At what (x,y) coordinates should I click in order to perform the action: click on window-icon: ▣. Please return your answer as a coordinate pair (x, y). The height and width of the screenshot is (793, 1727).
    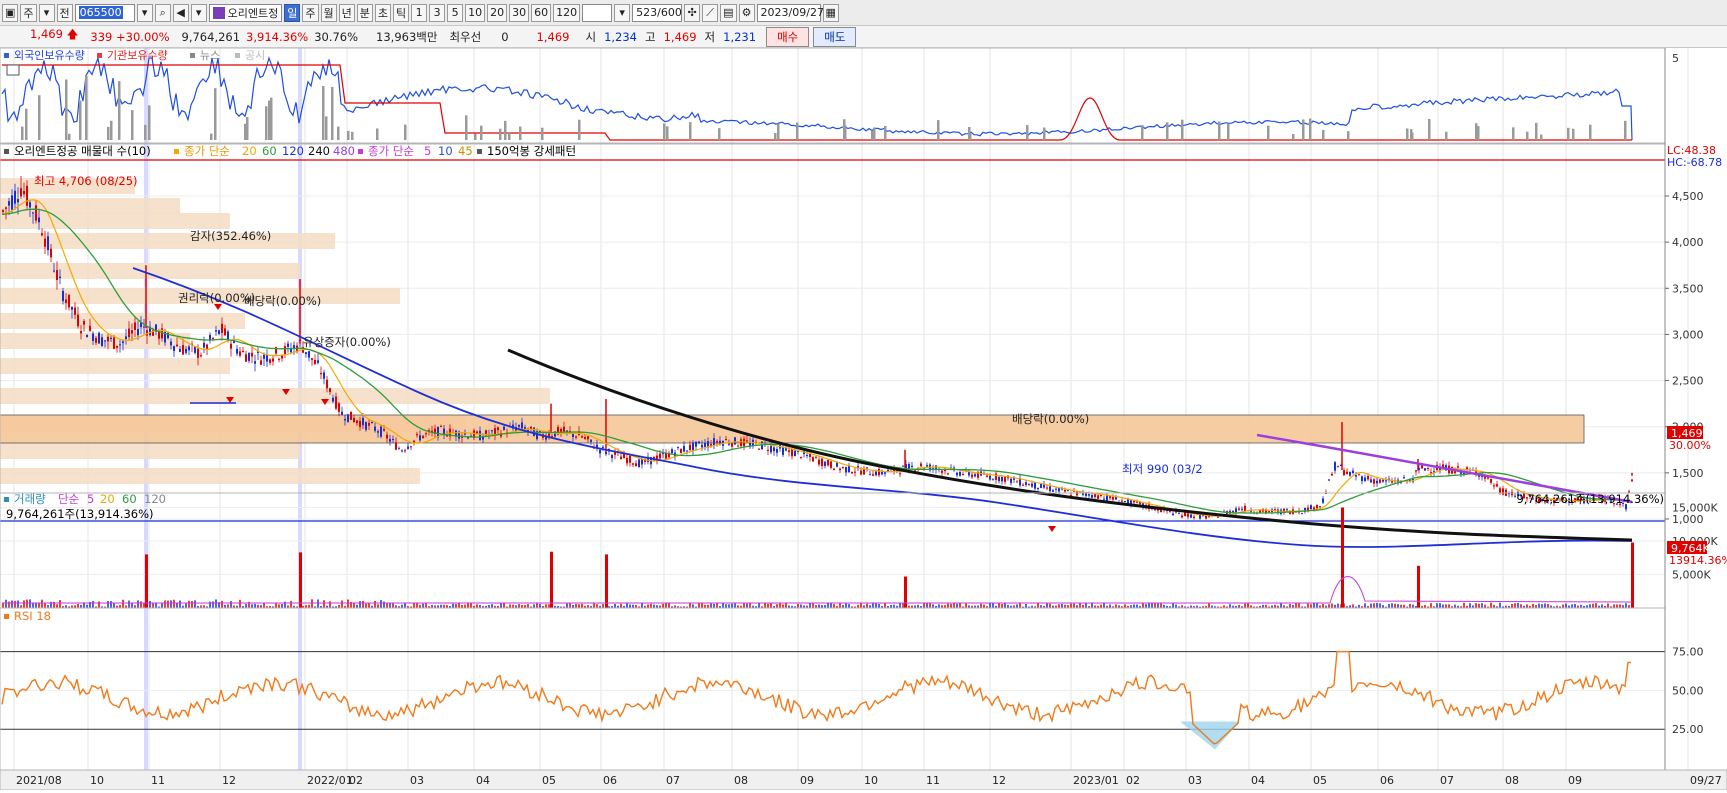
    Looking at the image, I should click on (10, 12).